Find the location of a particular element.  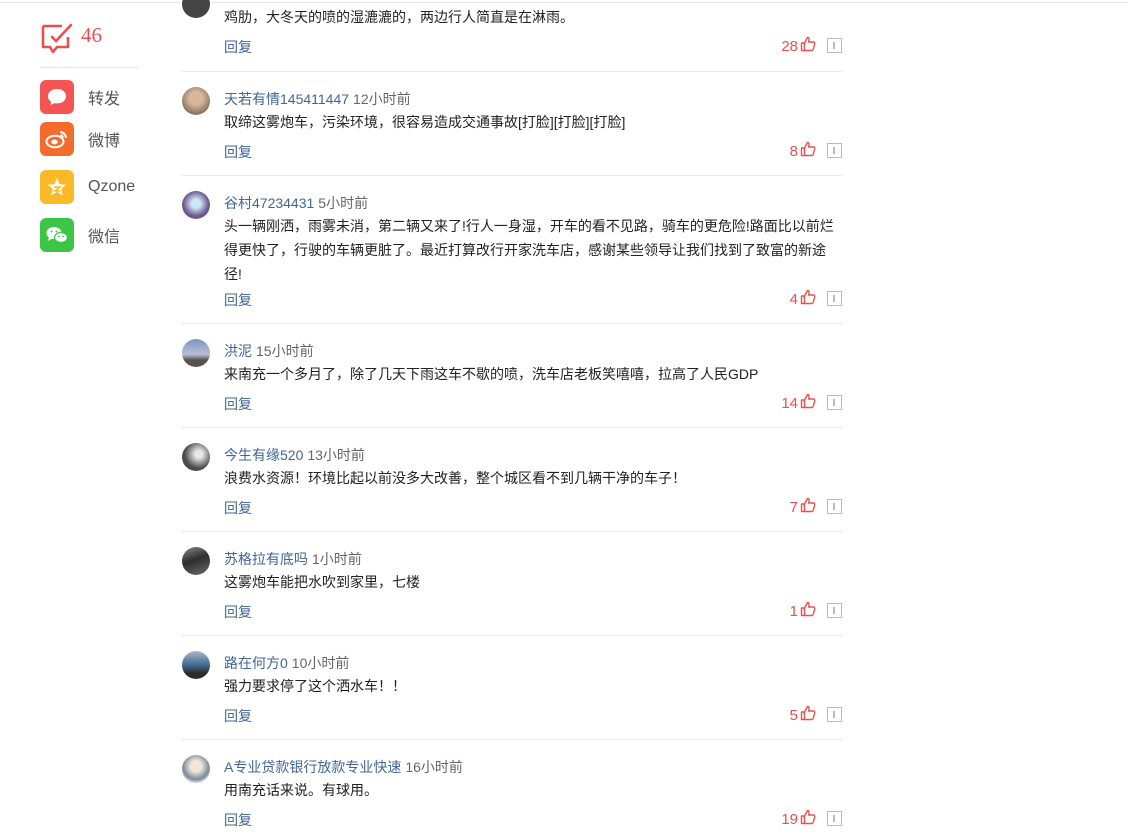

comment-time: 16小时前 is located at coordinates (434, 767).